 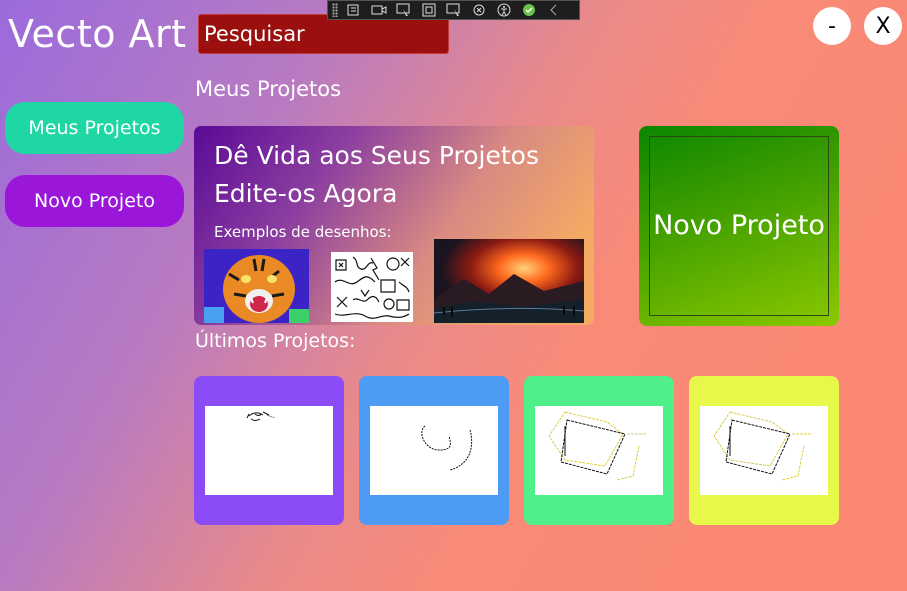 I want to click on hero-headline-2: Edite-os Agora, so click(x=306, y=193).